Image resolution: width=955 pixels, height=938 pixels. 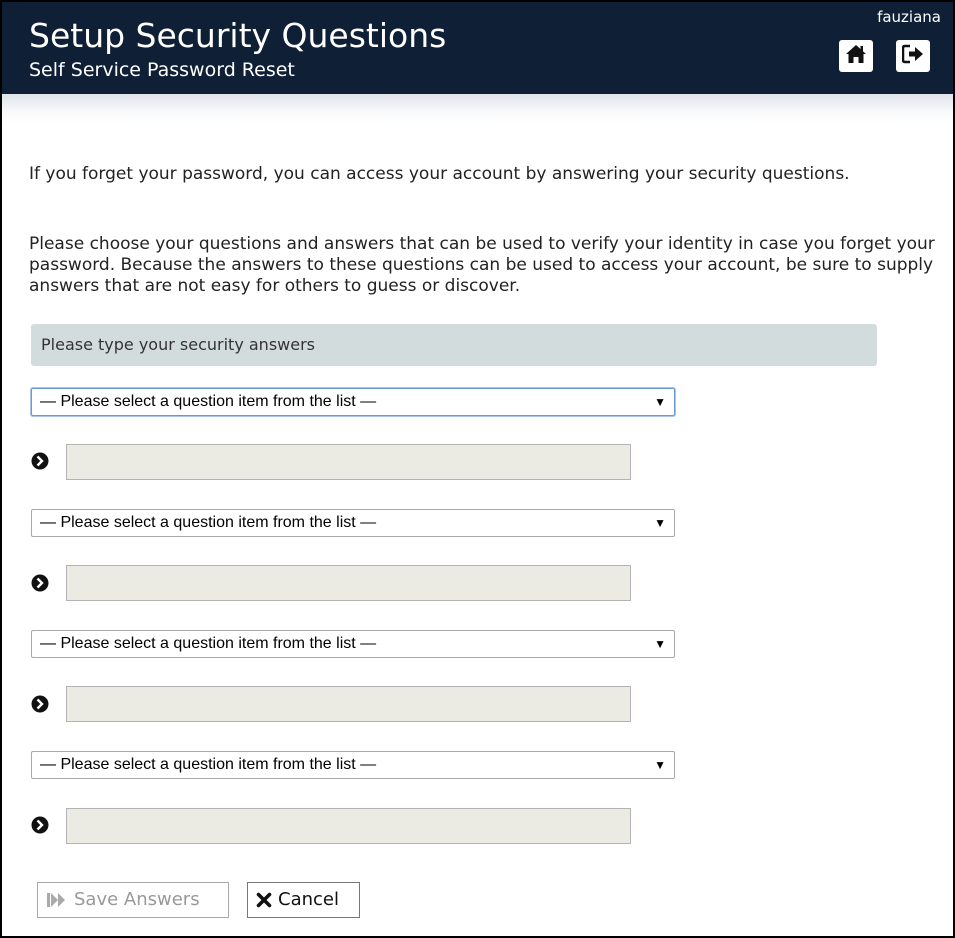 What do you see at coordinates (264, 900) in the screenshot?
I see `close-icon` at bounding box center [264, 900].